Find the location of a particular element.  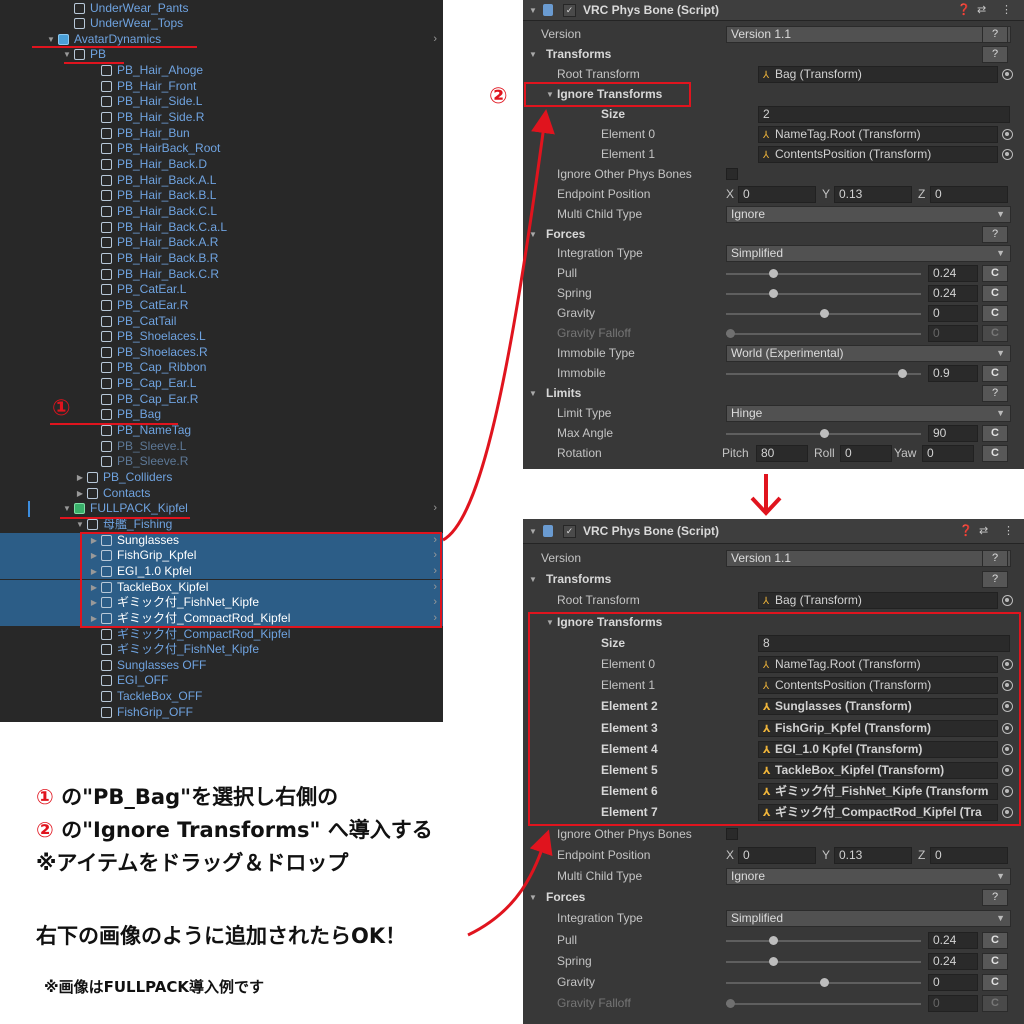

instruction-line-2: ② の"Ignore Transforms" へ導入する is located at coordinates (234, 829).